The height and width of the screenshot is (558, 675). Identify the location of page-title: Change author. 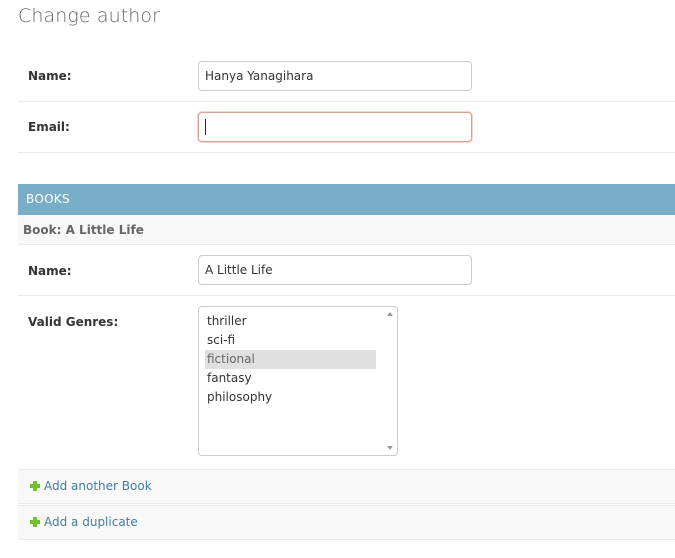
(89, 16).